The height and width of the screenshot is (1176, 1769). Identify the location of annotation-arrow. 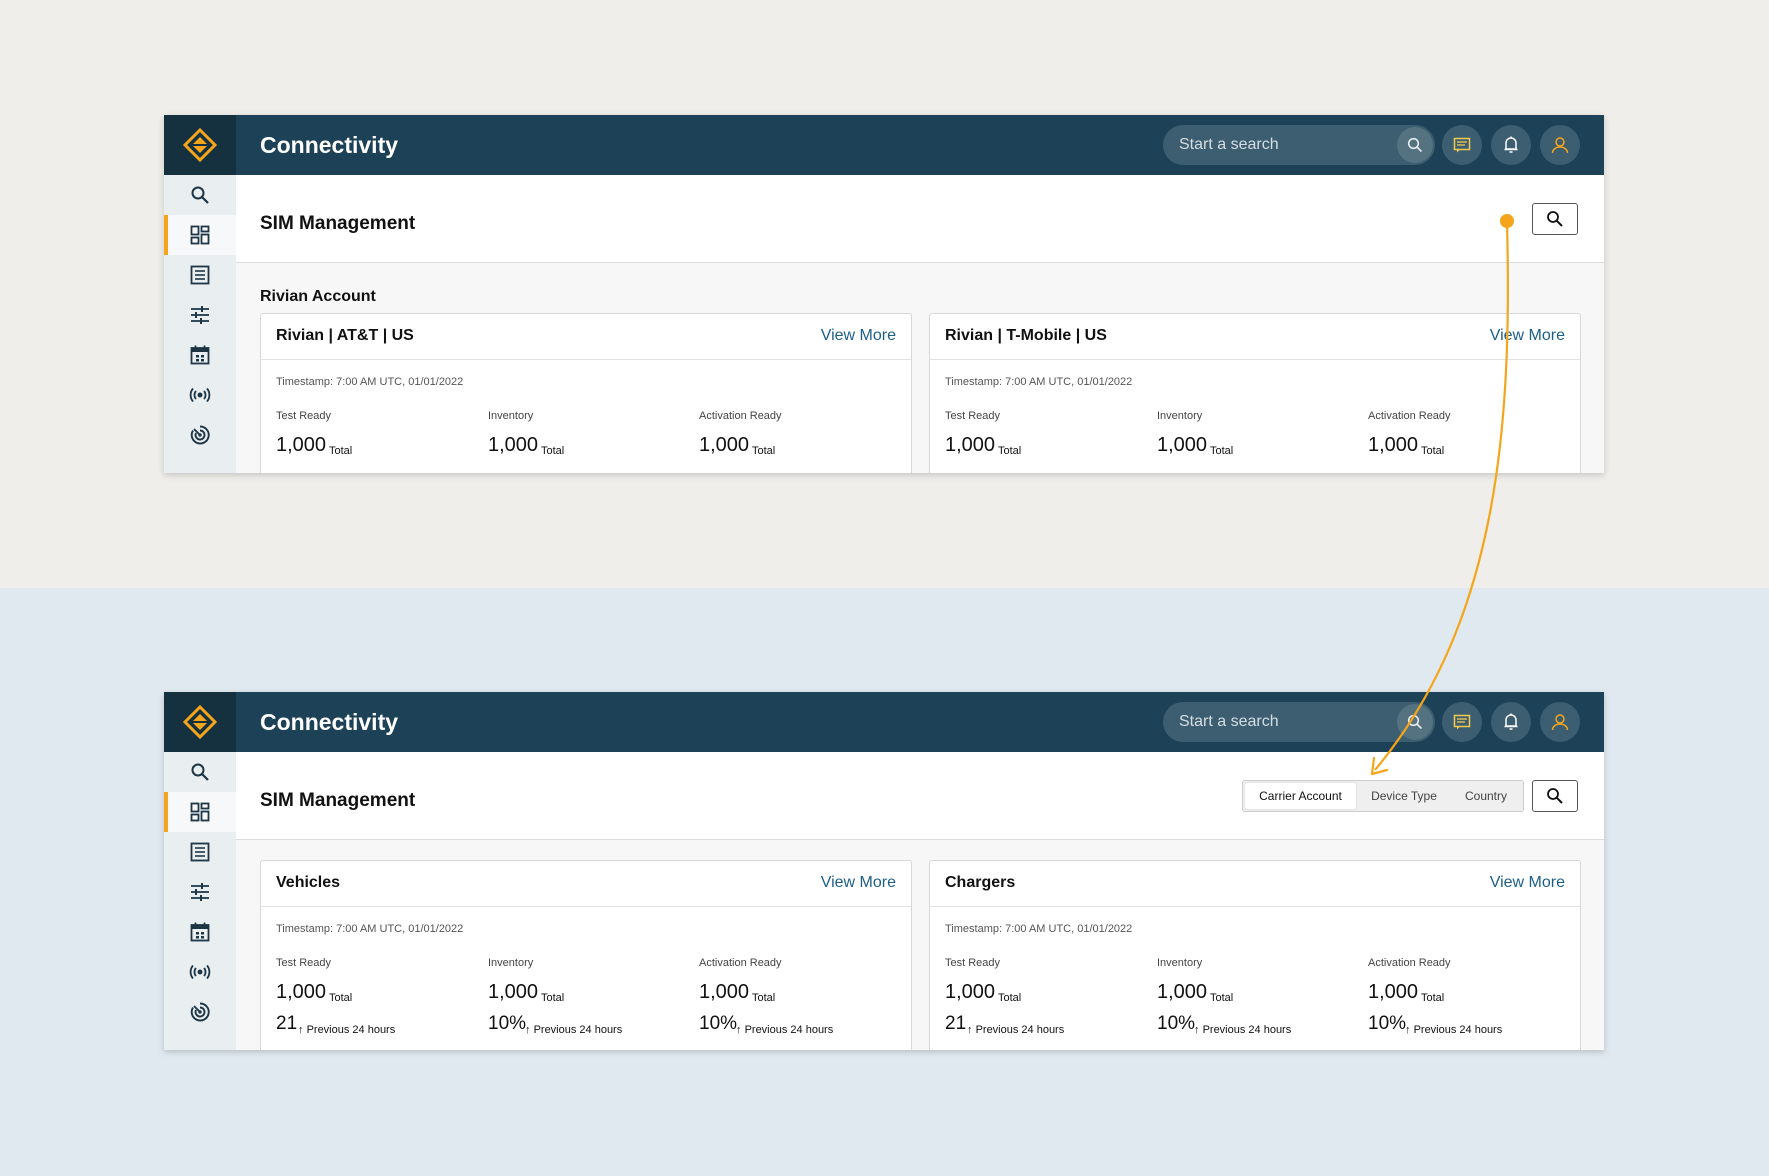
(1442, 495).